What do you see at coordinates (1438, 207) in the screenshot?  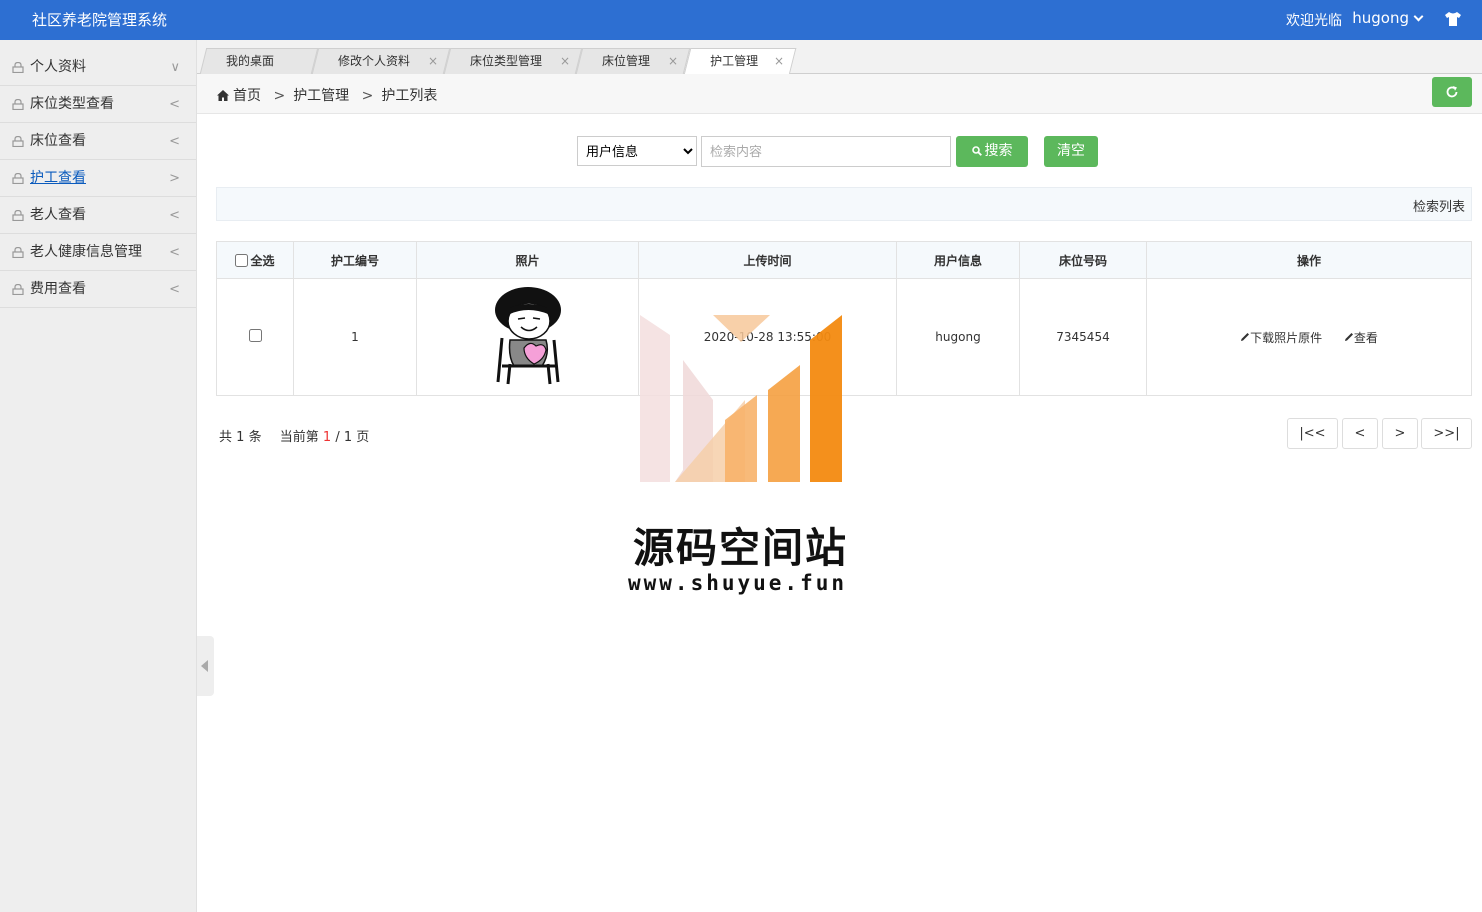 I see `list-title: 检索列表` at bounding box center [1438, 207].